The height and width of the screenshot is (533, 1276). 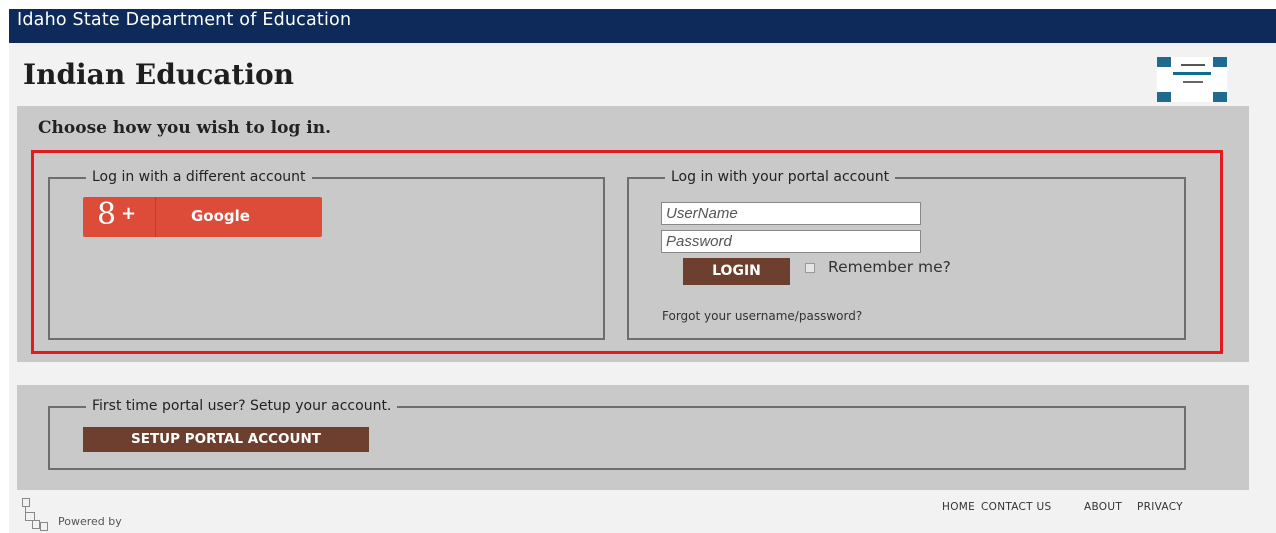 What do you see at coordinates (1016, 507) in the screenshot?
I see `footer-contact-us-link: CONTACT US` at bounding box center [1016, 507].